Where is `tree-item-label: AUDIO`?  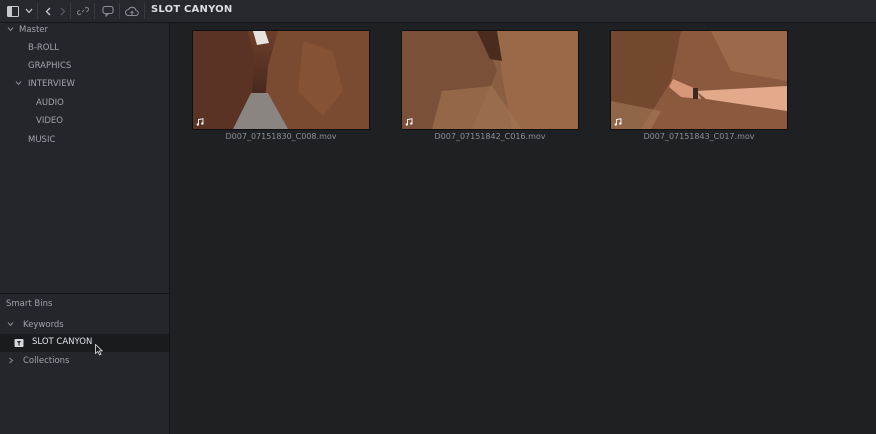
tree-item-label: AUDIO is located at coordinates (50, 103).